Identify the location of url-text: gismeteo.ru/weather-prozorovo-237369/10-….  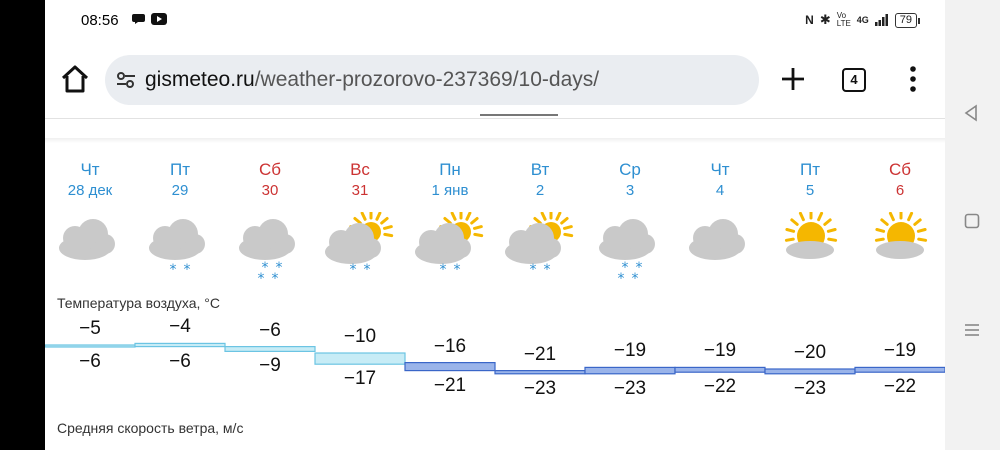
(372, 80).